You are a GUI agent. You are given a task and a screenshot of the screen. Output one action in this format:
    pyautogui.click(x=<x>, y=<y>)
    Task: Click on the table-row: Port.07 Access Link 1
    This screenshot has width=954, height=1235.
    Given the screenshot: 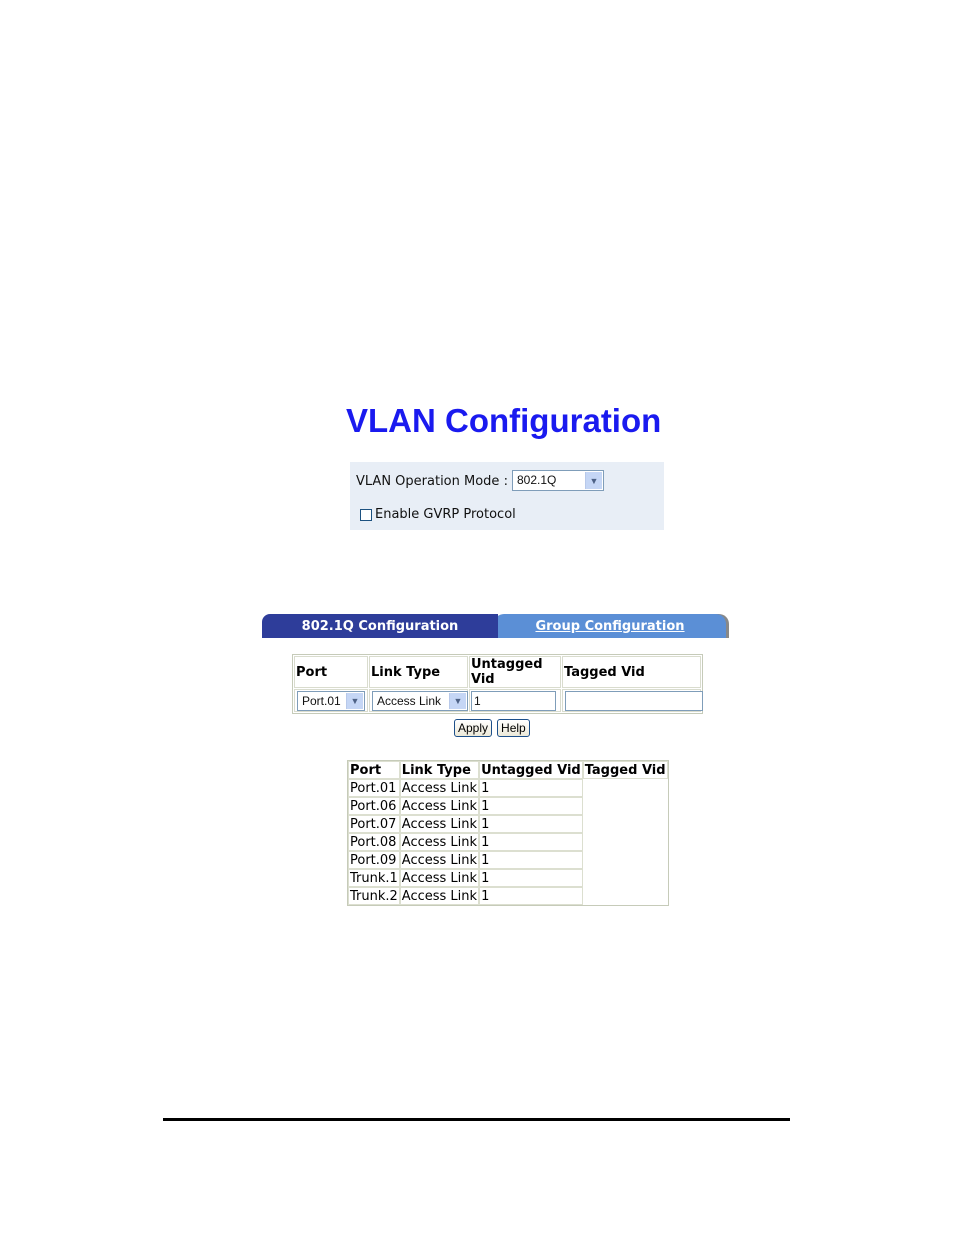 What is the action you would take?
    pyautogui.click(x=508, y=824)
    